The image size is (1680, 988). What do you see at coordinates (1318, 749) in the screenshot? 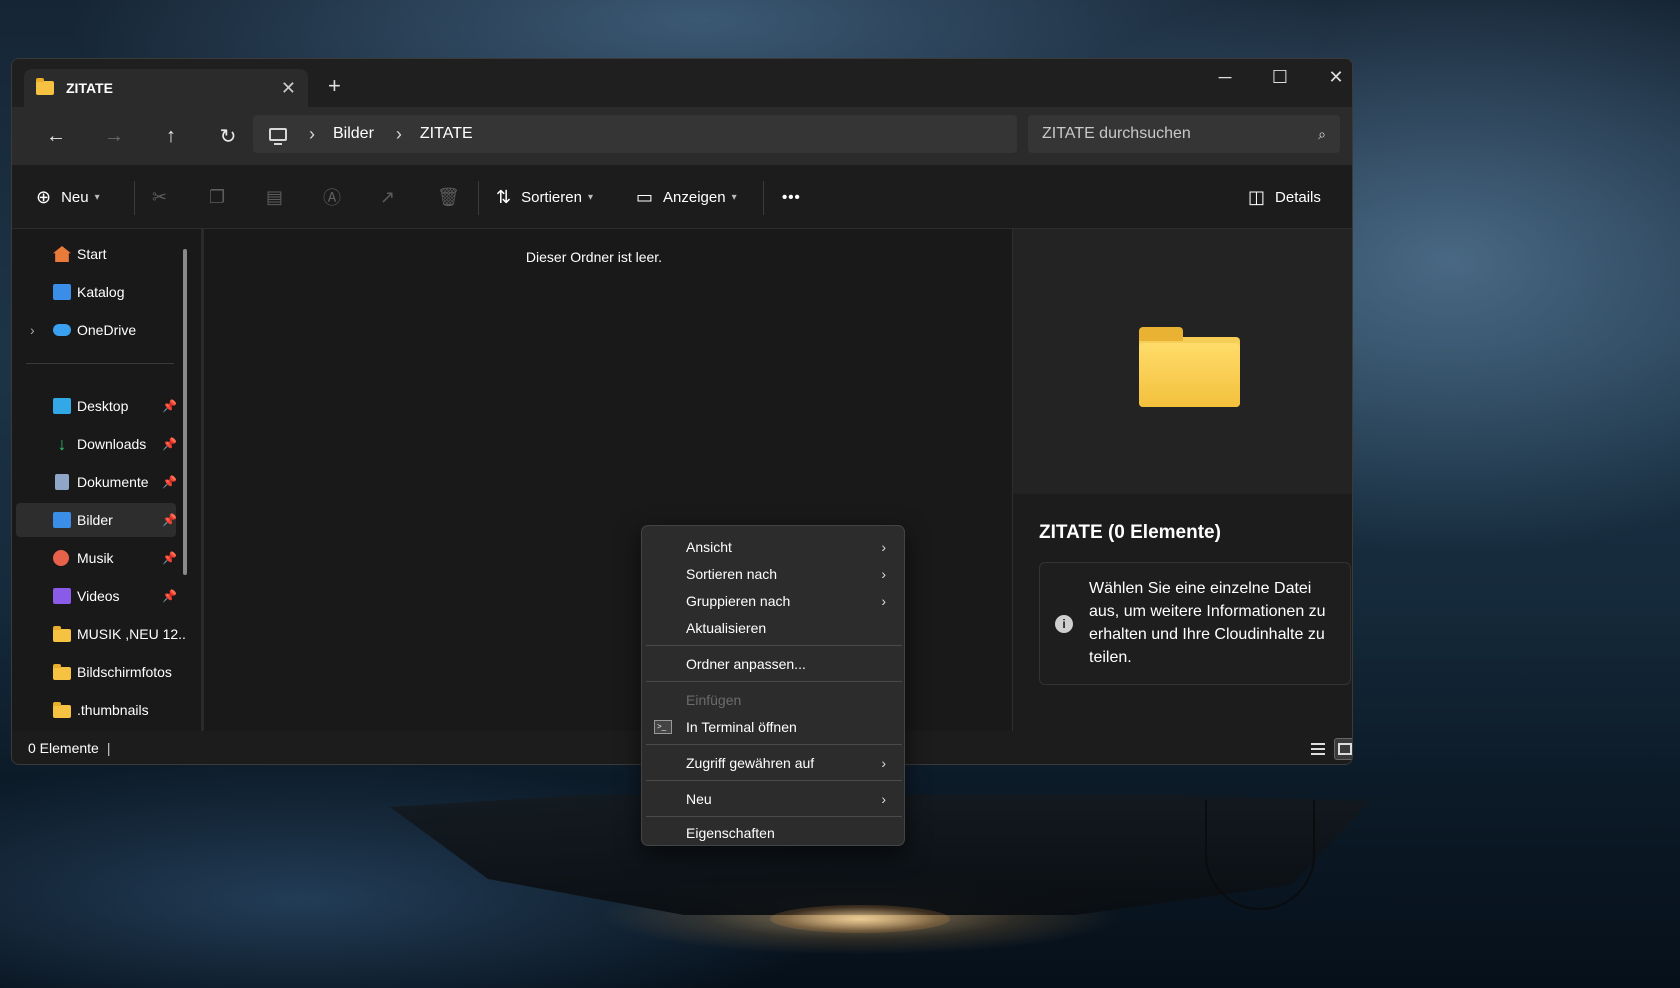
I see `details-view-button` at bounding box center [1318, 749].